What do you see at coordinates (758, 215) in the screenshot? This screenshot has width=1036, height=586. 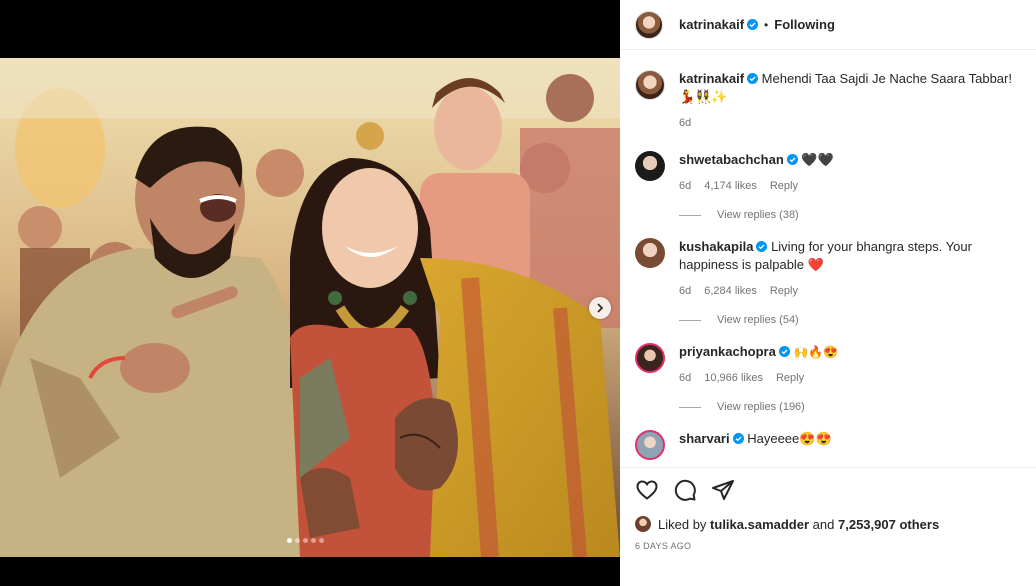 I see `view-replies-label: View replies (38)` at bounding box center [758, 215].